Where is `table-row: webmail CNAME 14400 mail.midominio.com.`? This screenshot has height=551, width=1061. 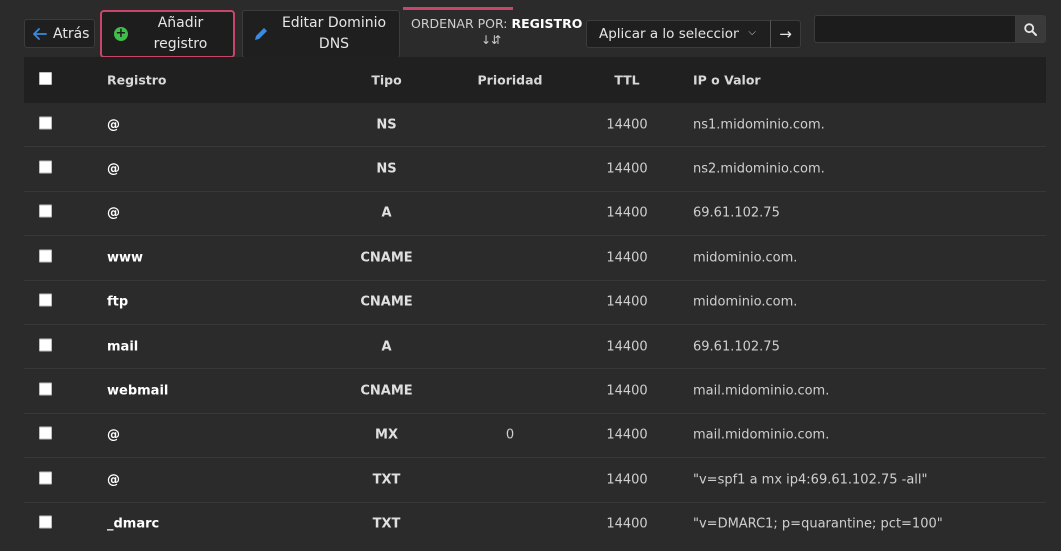
table-row: webmail CNAME 14400 mail.midominio.com. is located at coordinates (535, 391).